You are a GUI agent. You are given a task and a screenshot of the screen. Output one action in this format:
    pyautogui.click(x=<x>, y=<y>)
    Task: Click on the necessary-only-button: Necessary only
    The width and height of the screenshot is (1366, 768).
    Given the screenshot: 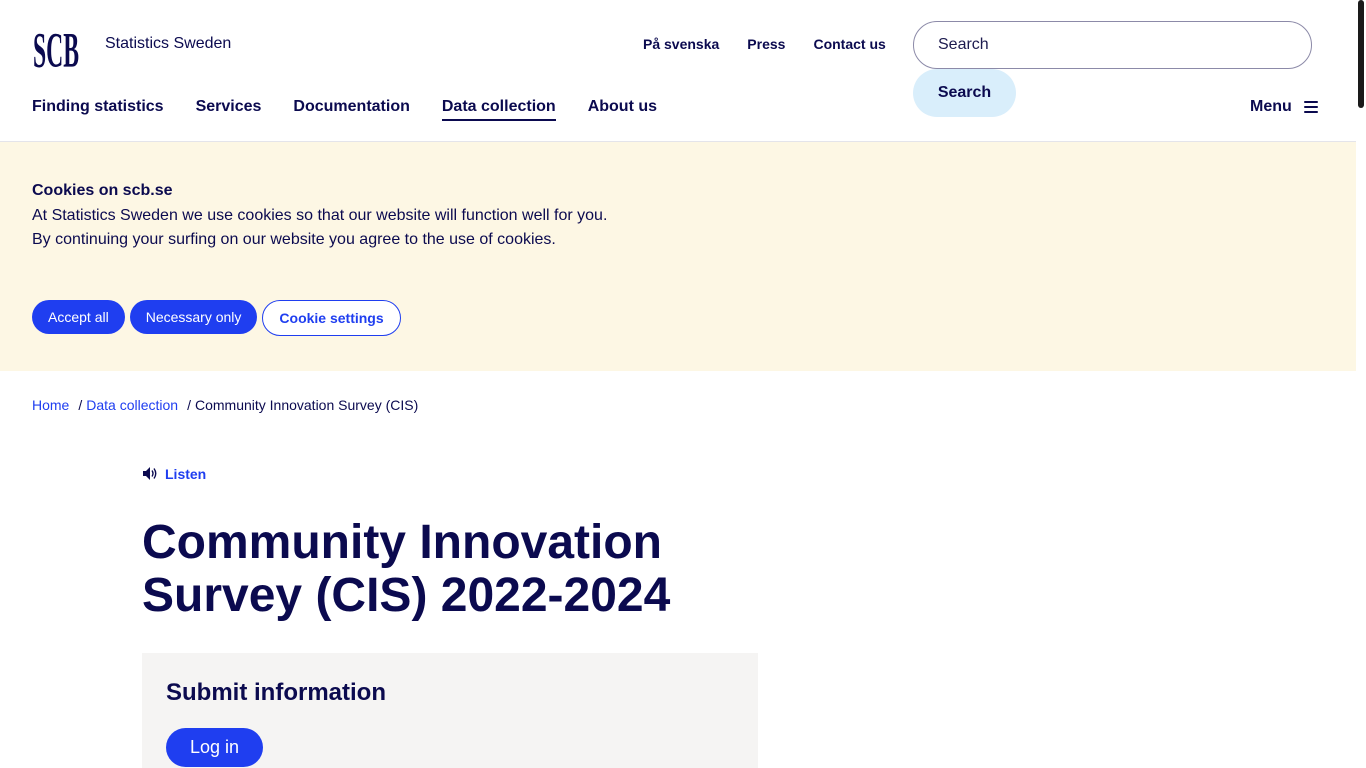 What is the action you would take?
    pyautogui.click(x=193, y=317)
    